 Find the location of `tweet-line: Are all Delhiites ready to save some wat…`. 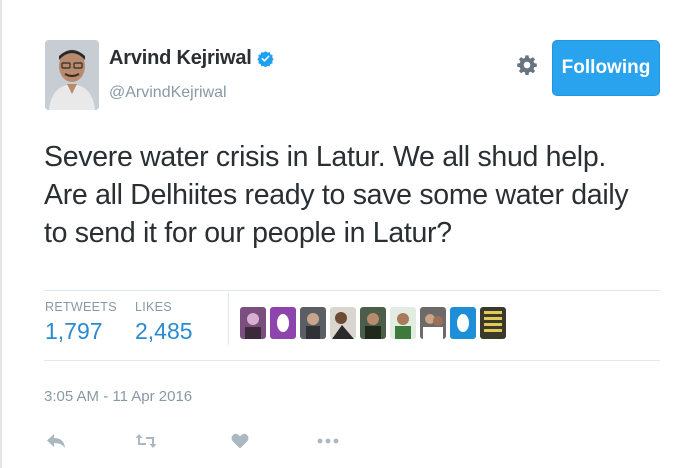

tweet-line: Are all Delhiites ready to save some wat… is located at coordinates (336, 195).